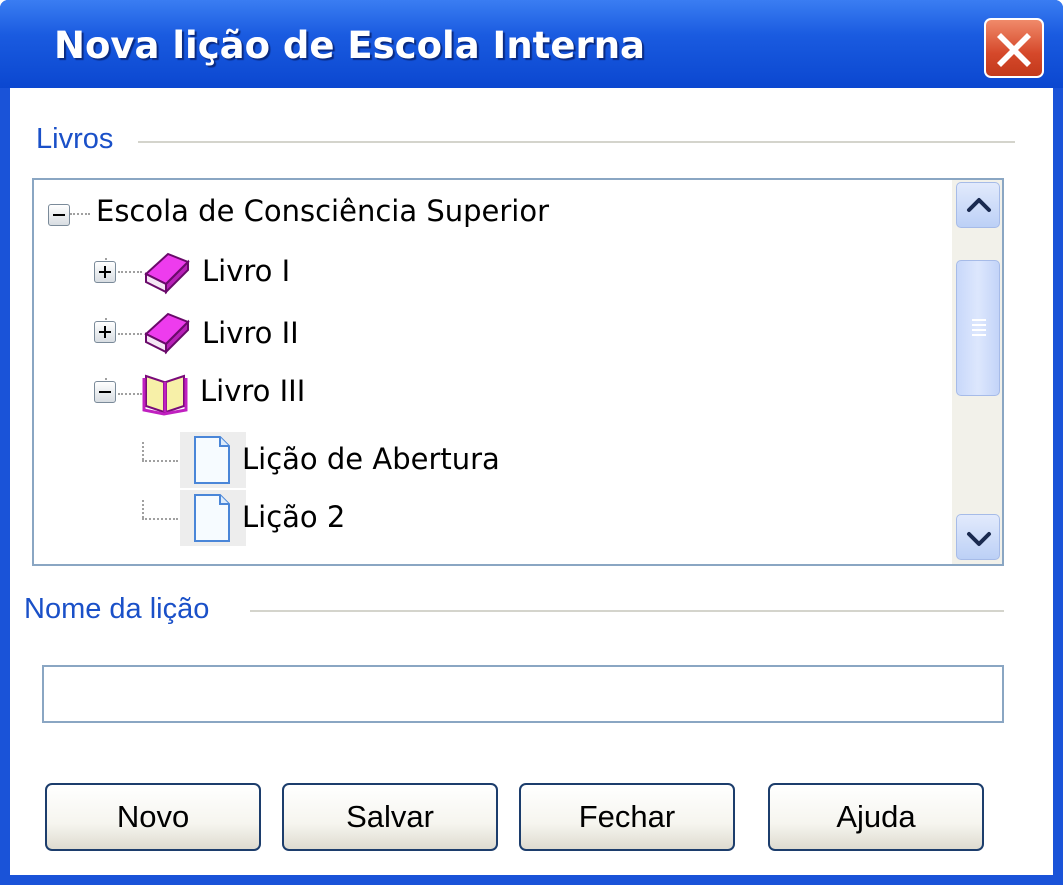 The image size is (1063, 885). Describe the element at coordinates (250, 333) in the screenshot. I see `tree-item-label: Livro II` at that location.